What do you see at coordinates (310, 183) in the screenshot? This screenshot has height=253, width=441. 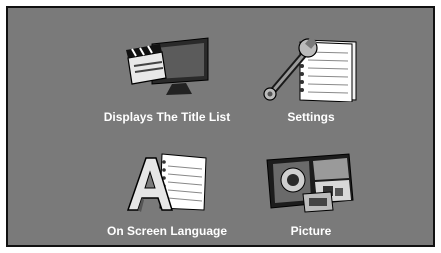 I see `picture-icon` at bounding box center [310, 183].